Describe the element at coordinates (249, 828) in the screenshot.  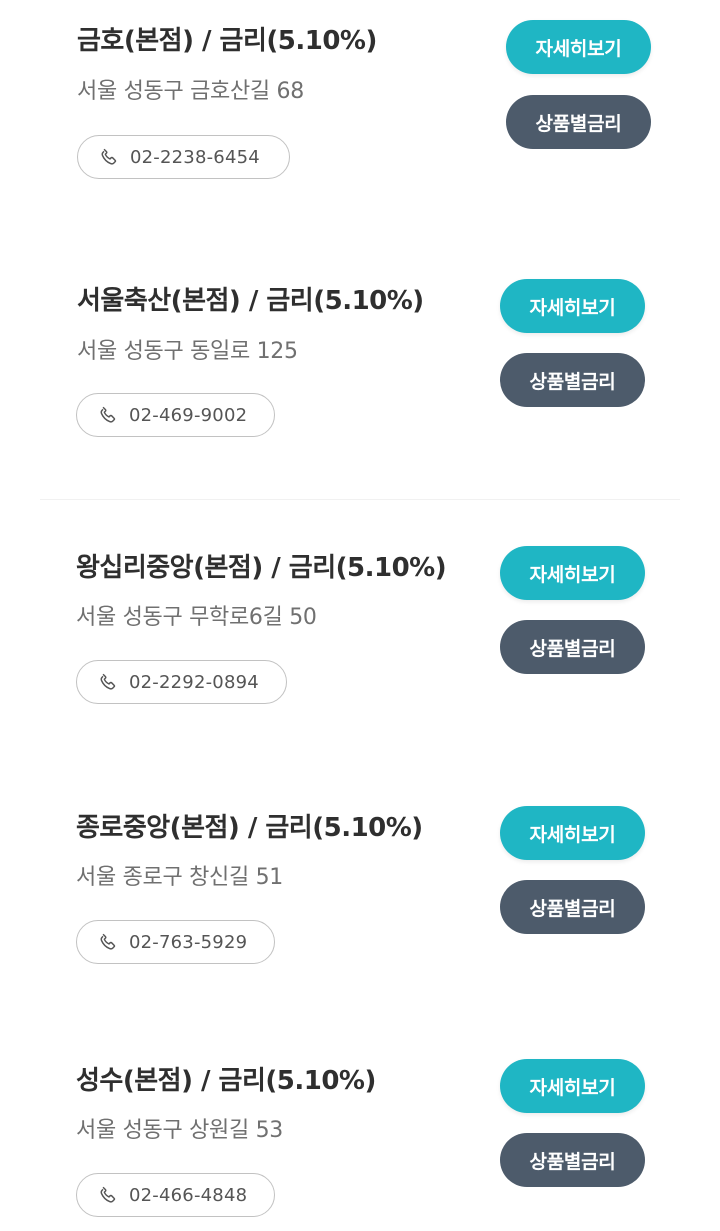
I see `branch-title: 종로중앙(본점) / 금리(5.10%)` at that location.